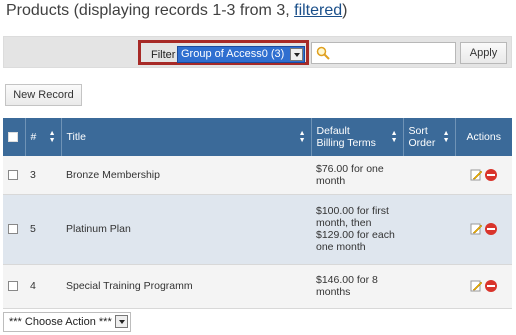 The image size is (516, 335). I want to click on filter-highlight-box: Filter Group of Access0 (3), so click(223, 52).